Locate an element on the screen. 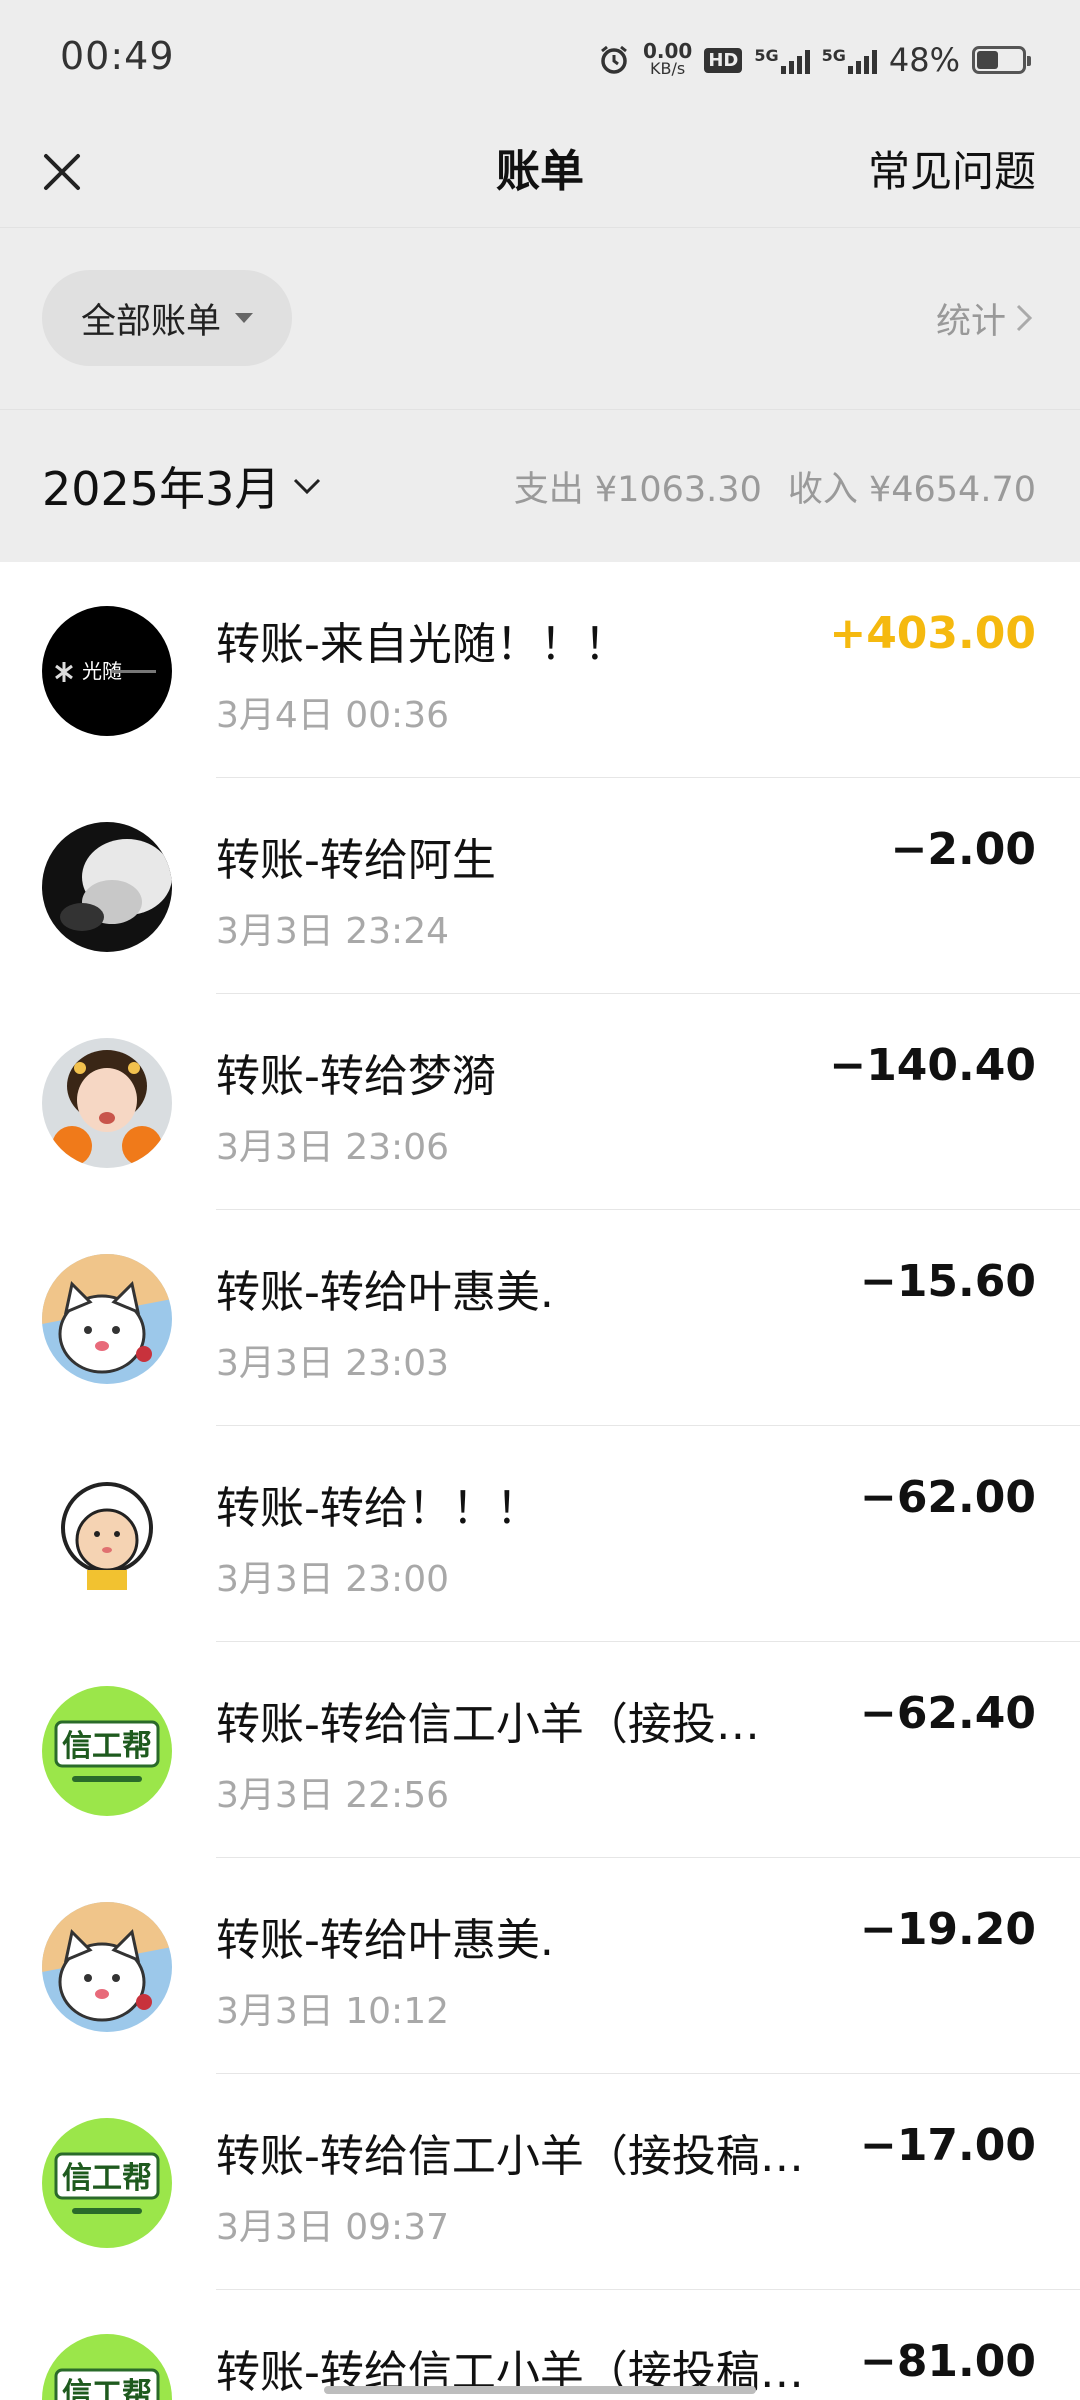 The height and width of the screenshot is (2400, 1080). battery-percent: 48% is located at coordinates (924, 60).